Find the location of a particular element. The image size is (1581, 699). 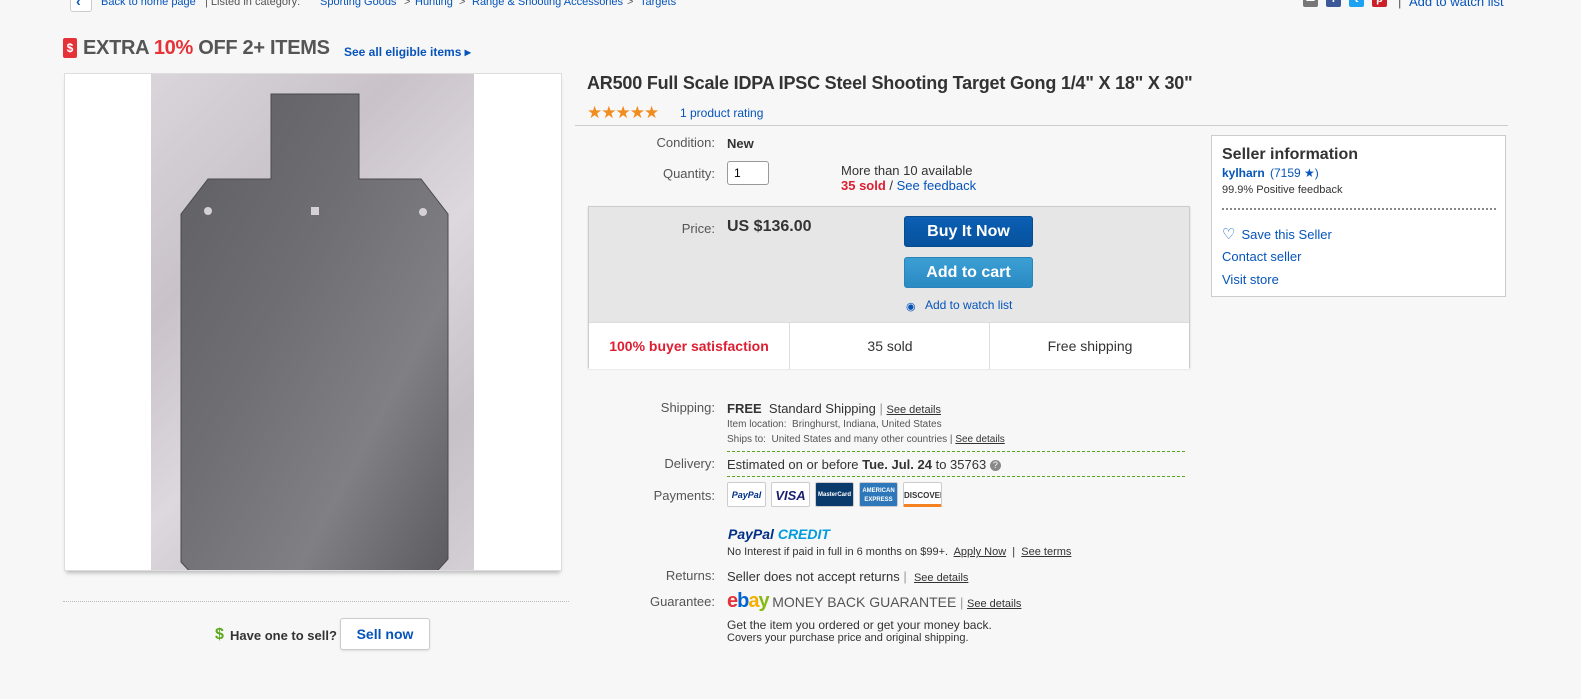

help-icon: ? is located at coordinates (995, 466).